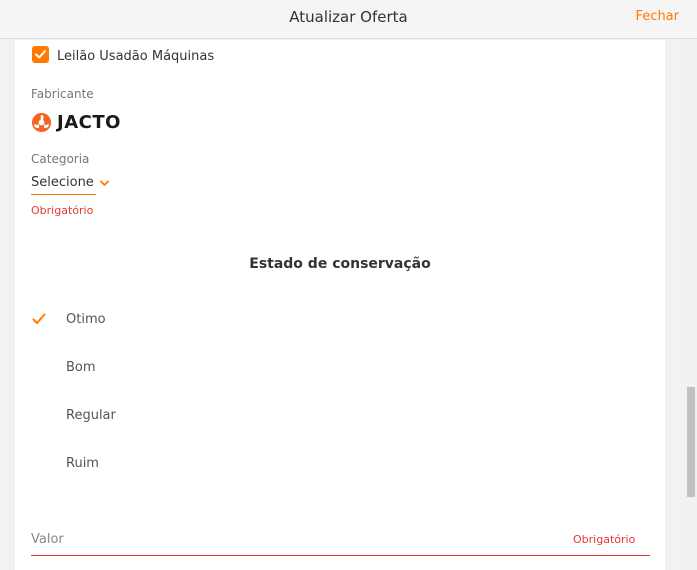 Image resolution: width=697 pixels, height=570 pixels. What do you see at coordinates (348, 17) in the screenshot?
I see `modal-title: Atualizar Oferta` at bounding box center [348, 17].